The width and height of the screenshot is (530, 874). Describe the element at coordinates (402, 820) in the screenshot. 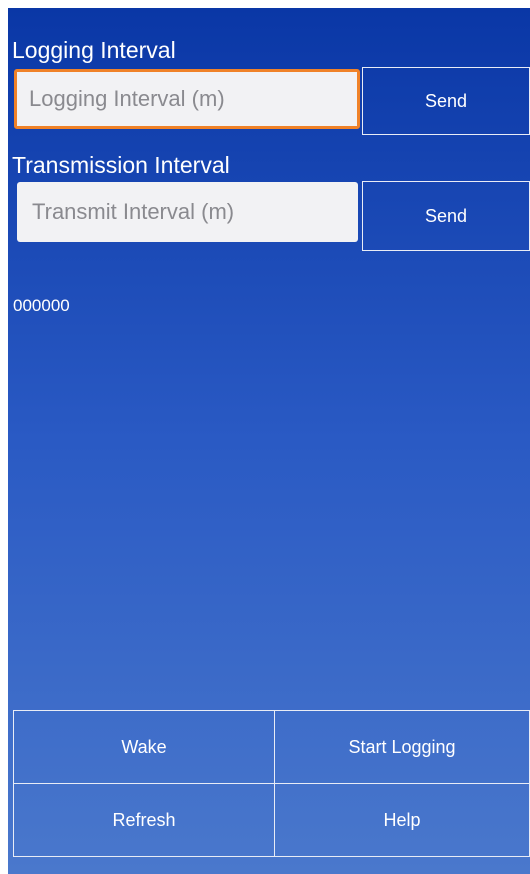

I see `help-button: Help` at that location.